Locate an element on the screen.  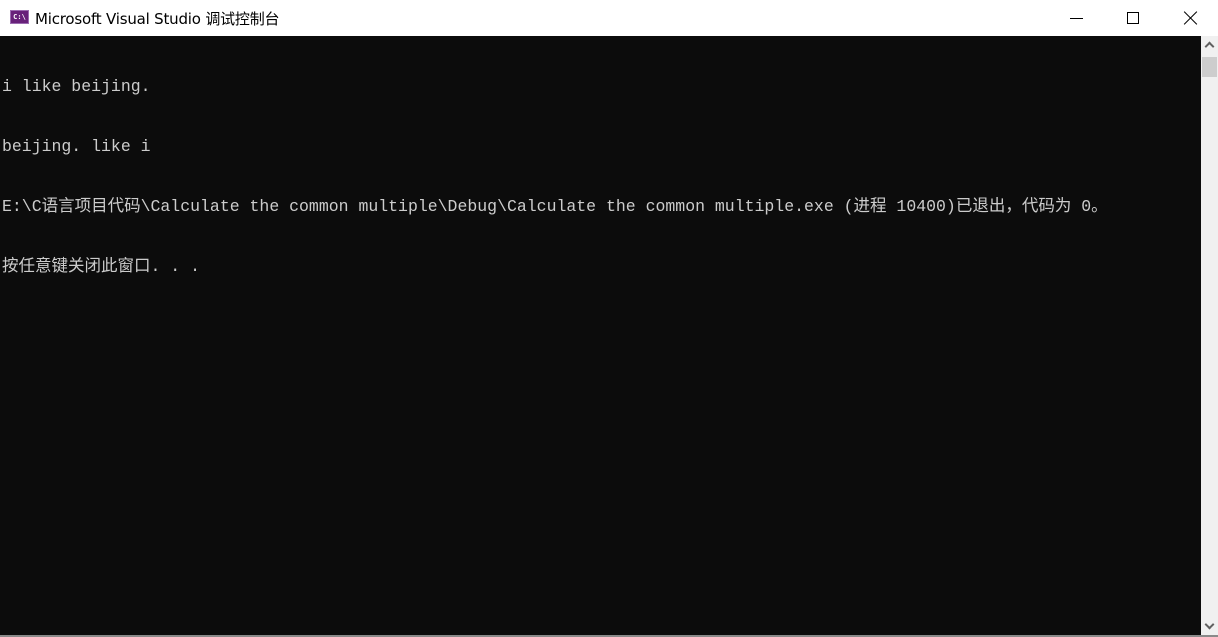
maximize-icon is located at coordinates (1133, 18).